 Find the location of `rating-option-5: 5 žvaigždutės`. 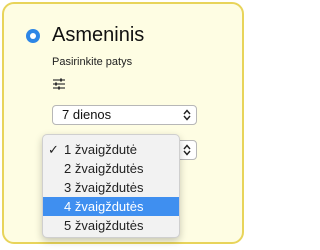

rating-option-5: 5 žvaigždutės is located at coordinates (111, 225).